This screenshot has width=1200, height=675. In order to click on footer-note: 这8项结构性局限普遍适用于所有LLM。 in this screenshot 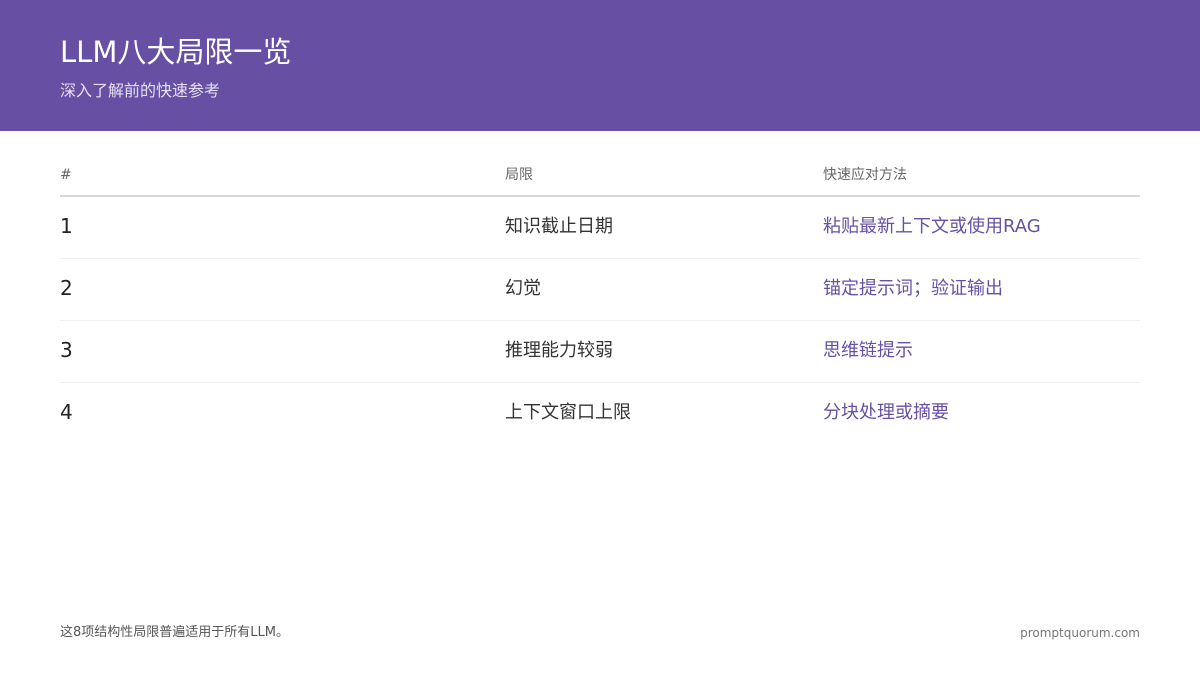, I will do `click(174, 632)`.